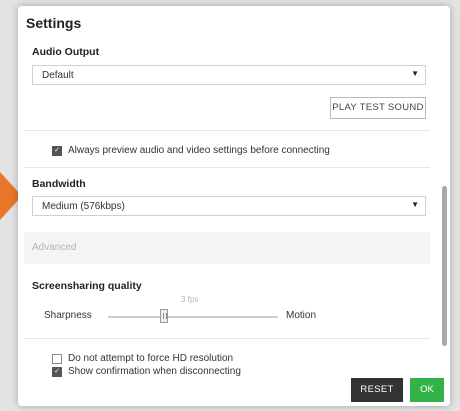  What do you see at coordinates (377, 390) in the screenshot?
I see `reset-button: RESET` at bounding box center [377, 390].